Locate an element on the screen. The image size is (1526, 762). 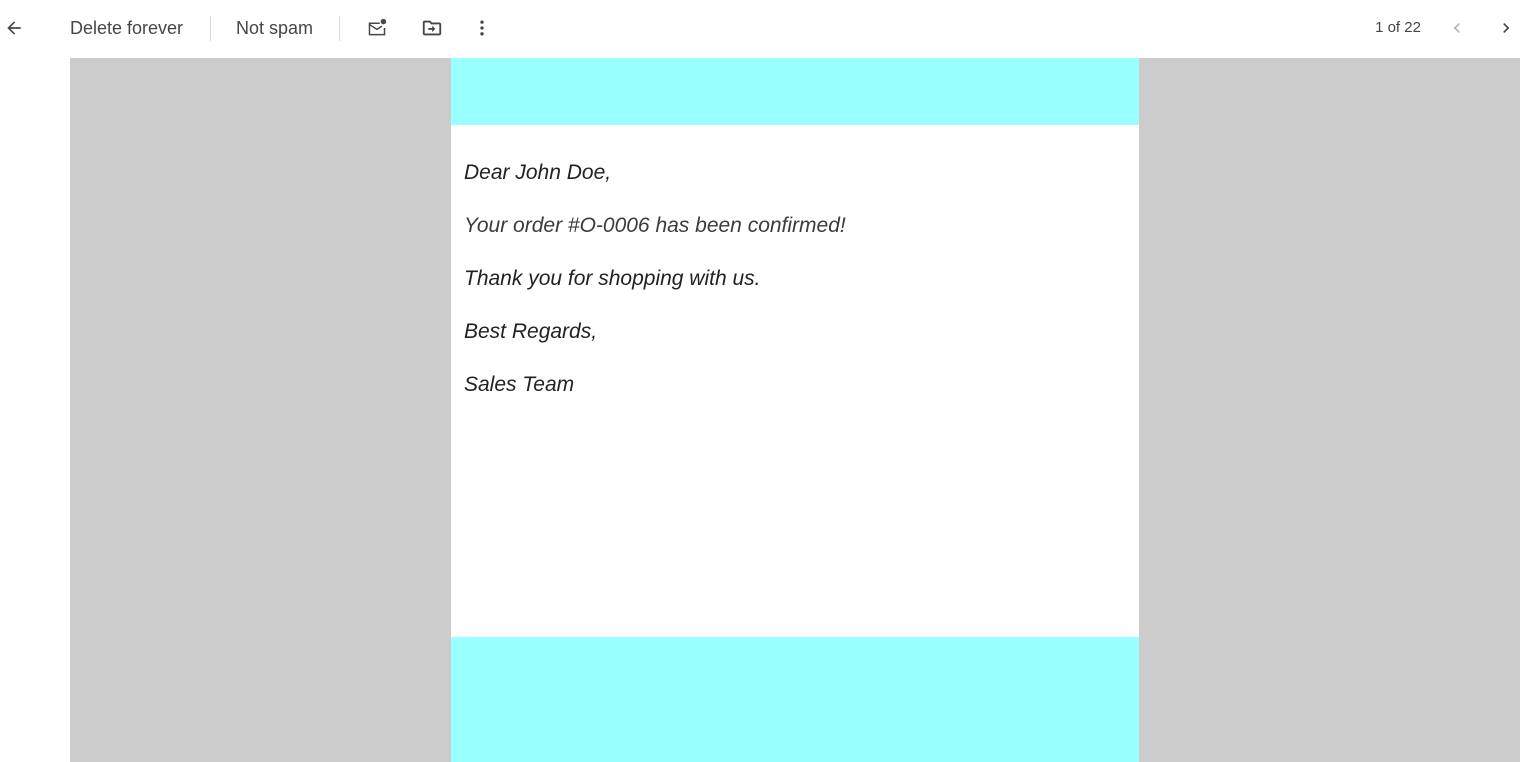
email-header-band is located at coordinates (795, 91).